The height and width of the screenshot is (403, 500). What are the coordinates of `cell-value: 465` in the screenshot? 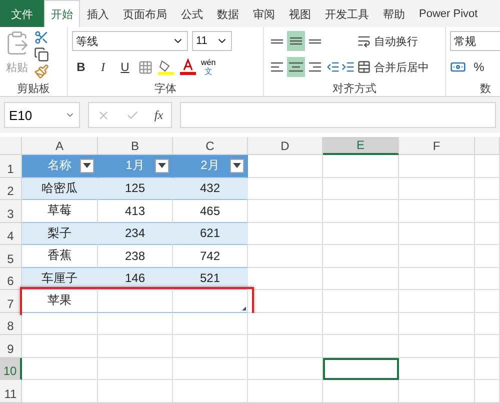 It's located at (210, 211).